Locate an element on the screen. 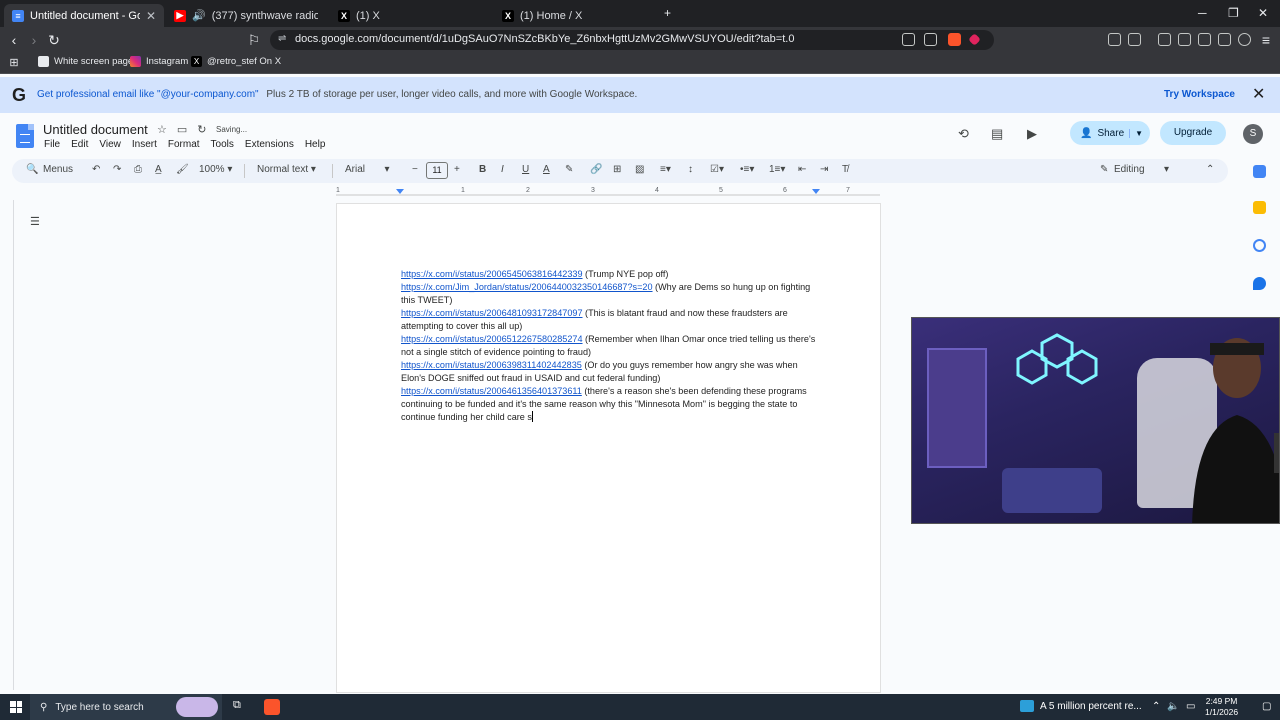  align-icon: ≡▾ is located at coordinates (665, 169).